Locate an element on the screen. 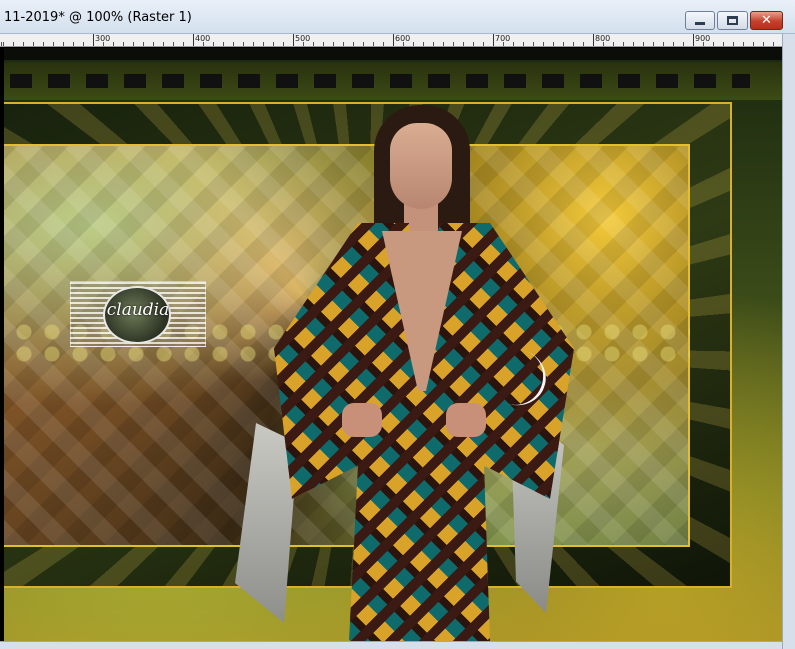 The width and height of the screenshot is (795, 649). close-button: ✕ is located at coordinates (766, 20).